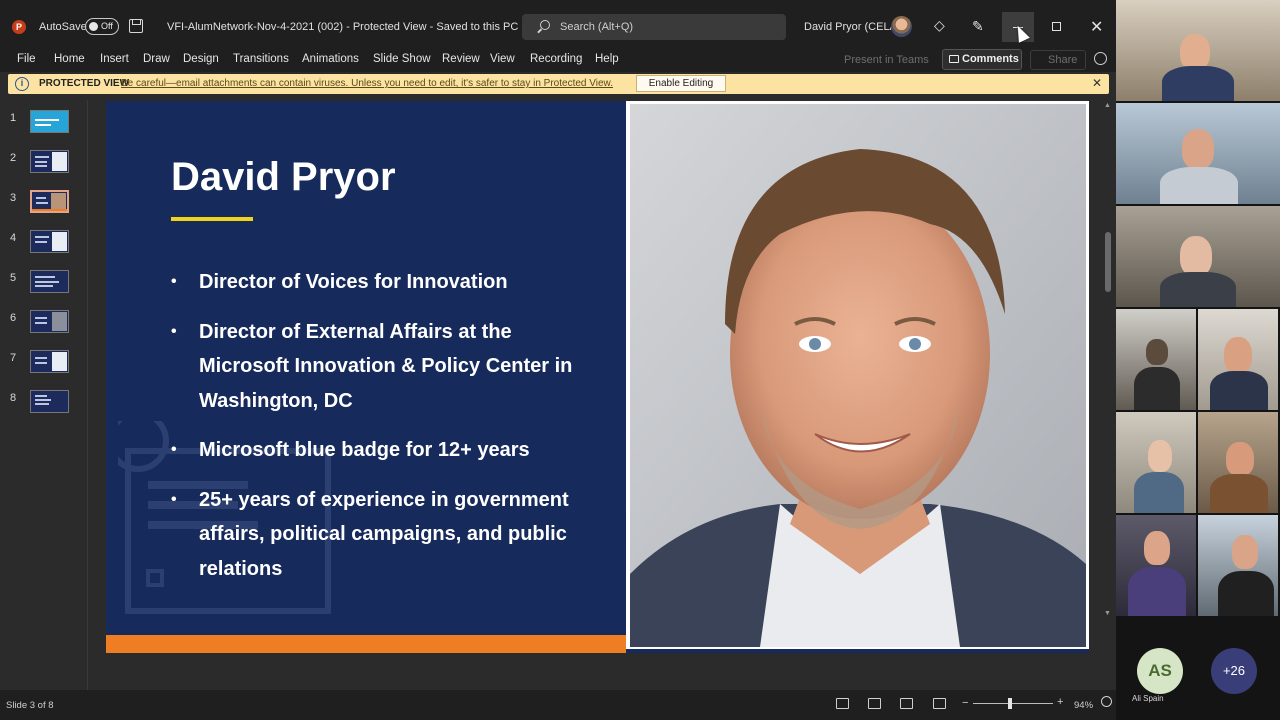  I want to click on search-box: Search (Alt+Q), so click(654, 27).